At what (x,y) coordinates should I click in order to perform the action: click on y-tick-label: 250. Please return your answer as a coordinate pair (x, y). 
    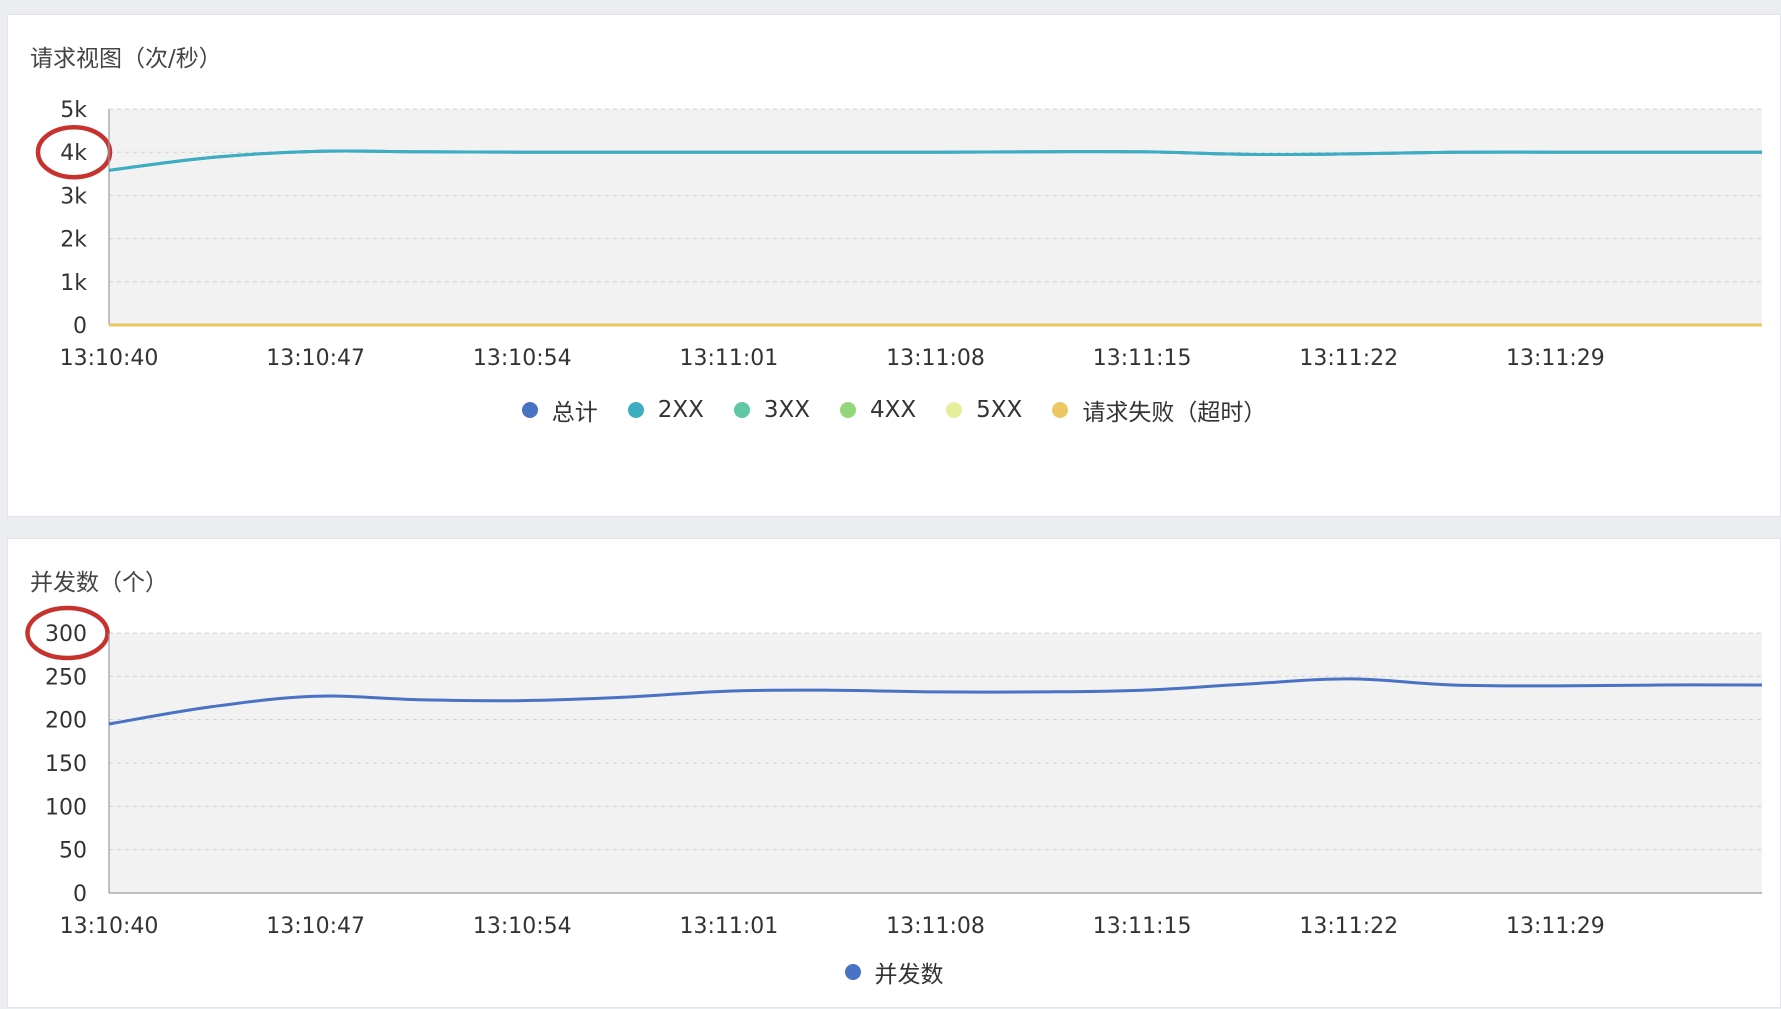
    Looking at the image, I should click on (66, 677).